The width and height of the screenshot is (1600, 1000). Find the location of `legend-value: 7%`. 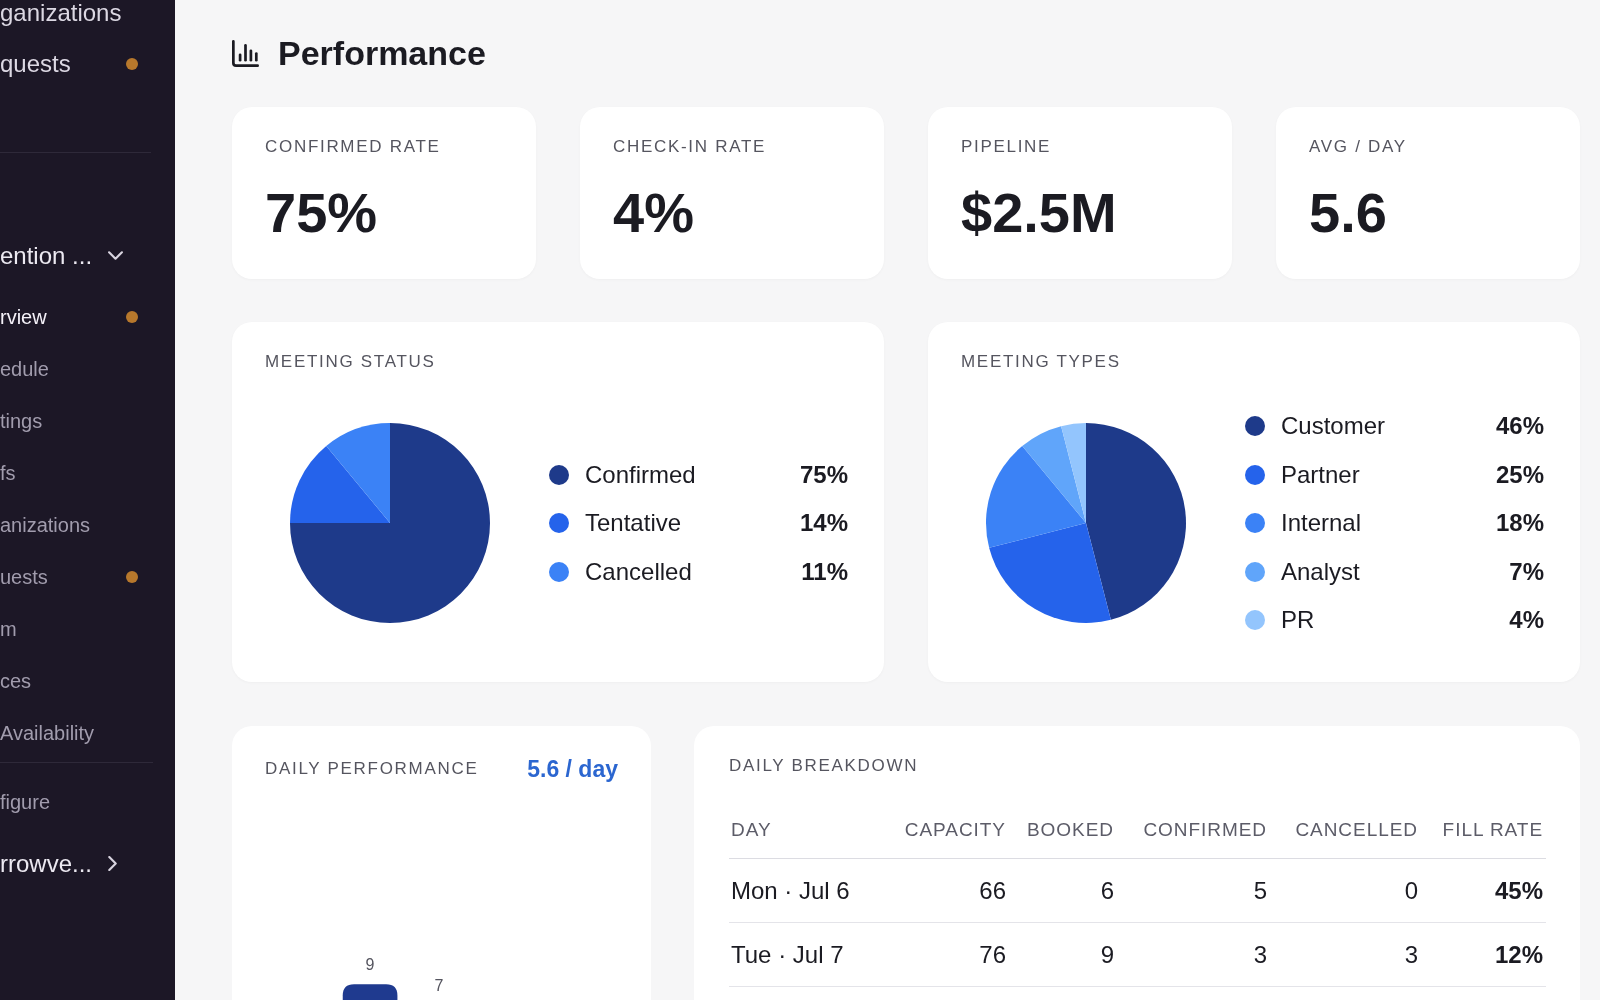

legend-value: 7% is located at coordinates (1526, 571).